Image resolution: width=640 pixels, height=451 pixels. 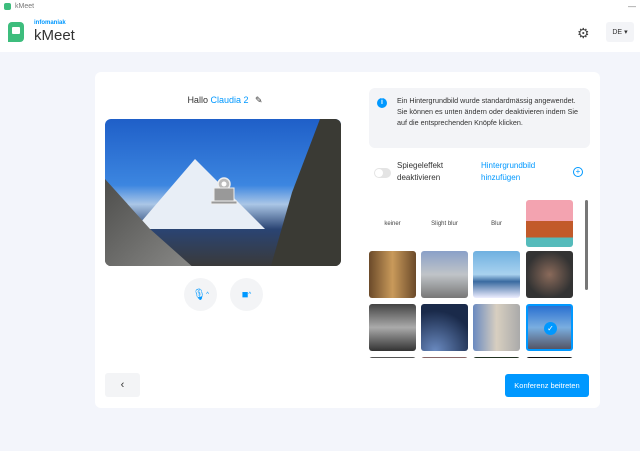 I want to click on bg-image-cartoon-room, so click(x=549, y=223).